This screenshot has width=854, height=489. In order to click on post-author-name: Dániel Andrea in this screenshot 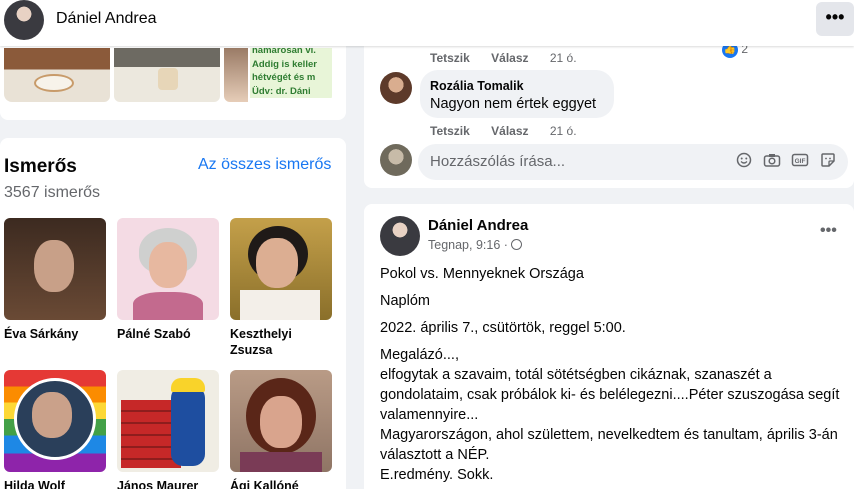, I will do `click(478, 225)`.